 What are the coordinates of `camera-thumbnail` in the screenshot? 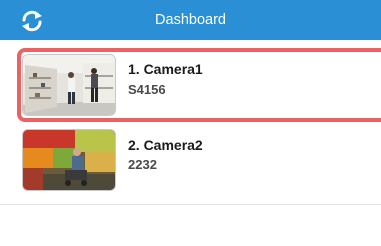 It's located at (69, 160).